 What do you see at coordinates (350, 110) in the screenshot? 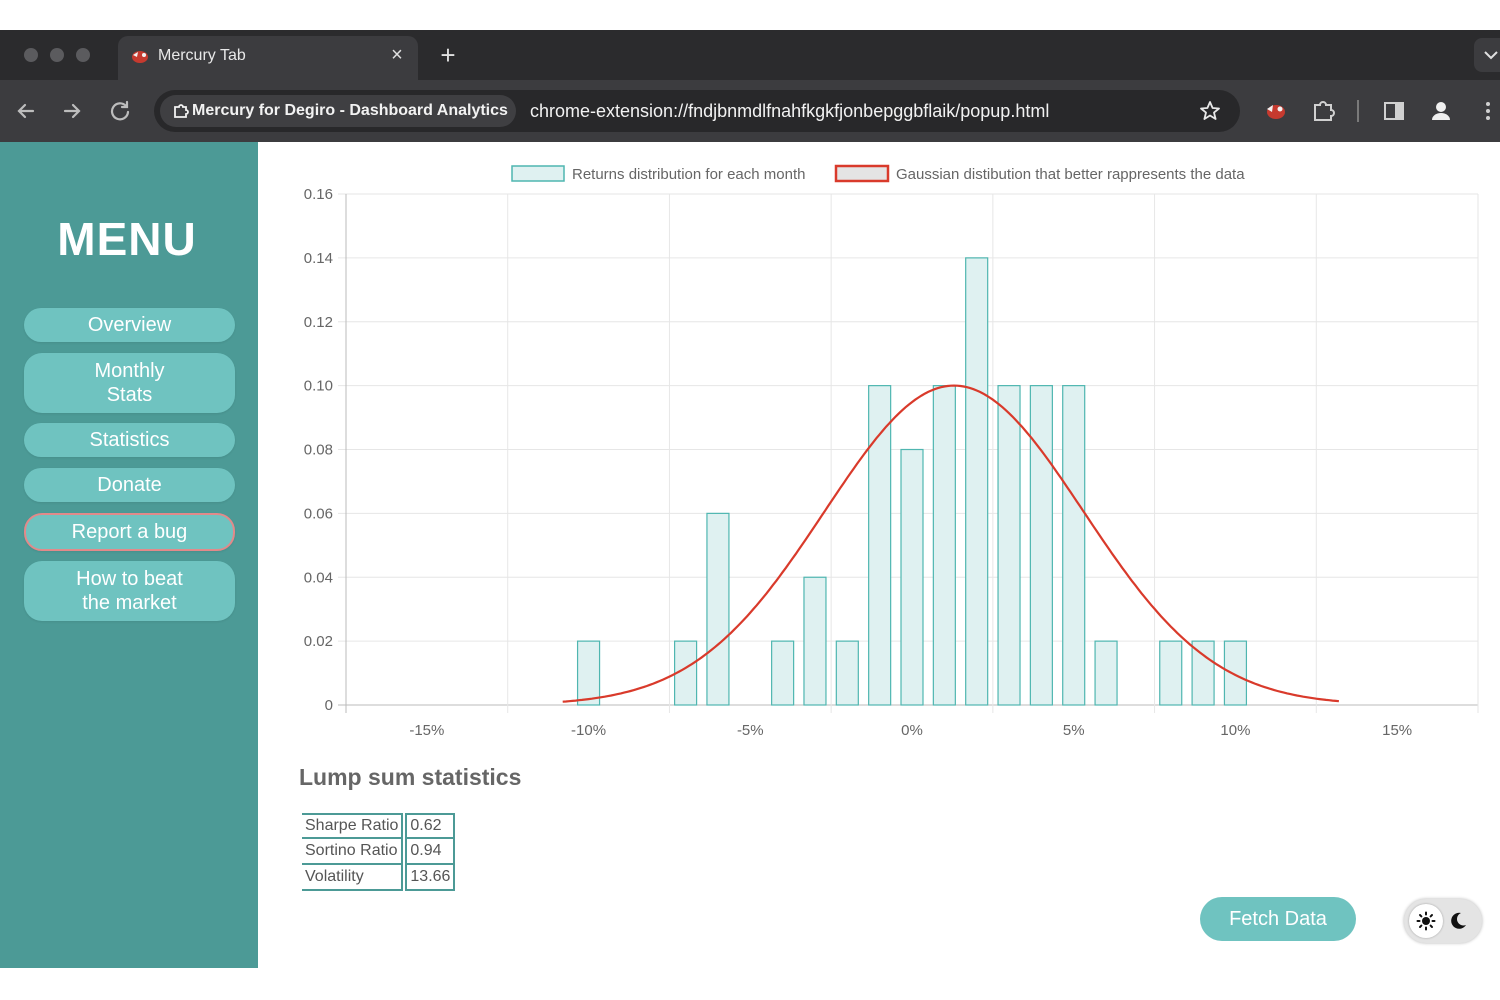
I see `site-chip-label: Mercury for Degiro - Dashboard Analytics` at bounding box center [350, 110].